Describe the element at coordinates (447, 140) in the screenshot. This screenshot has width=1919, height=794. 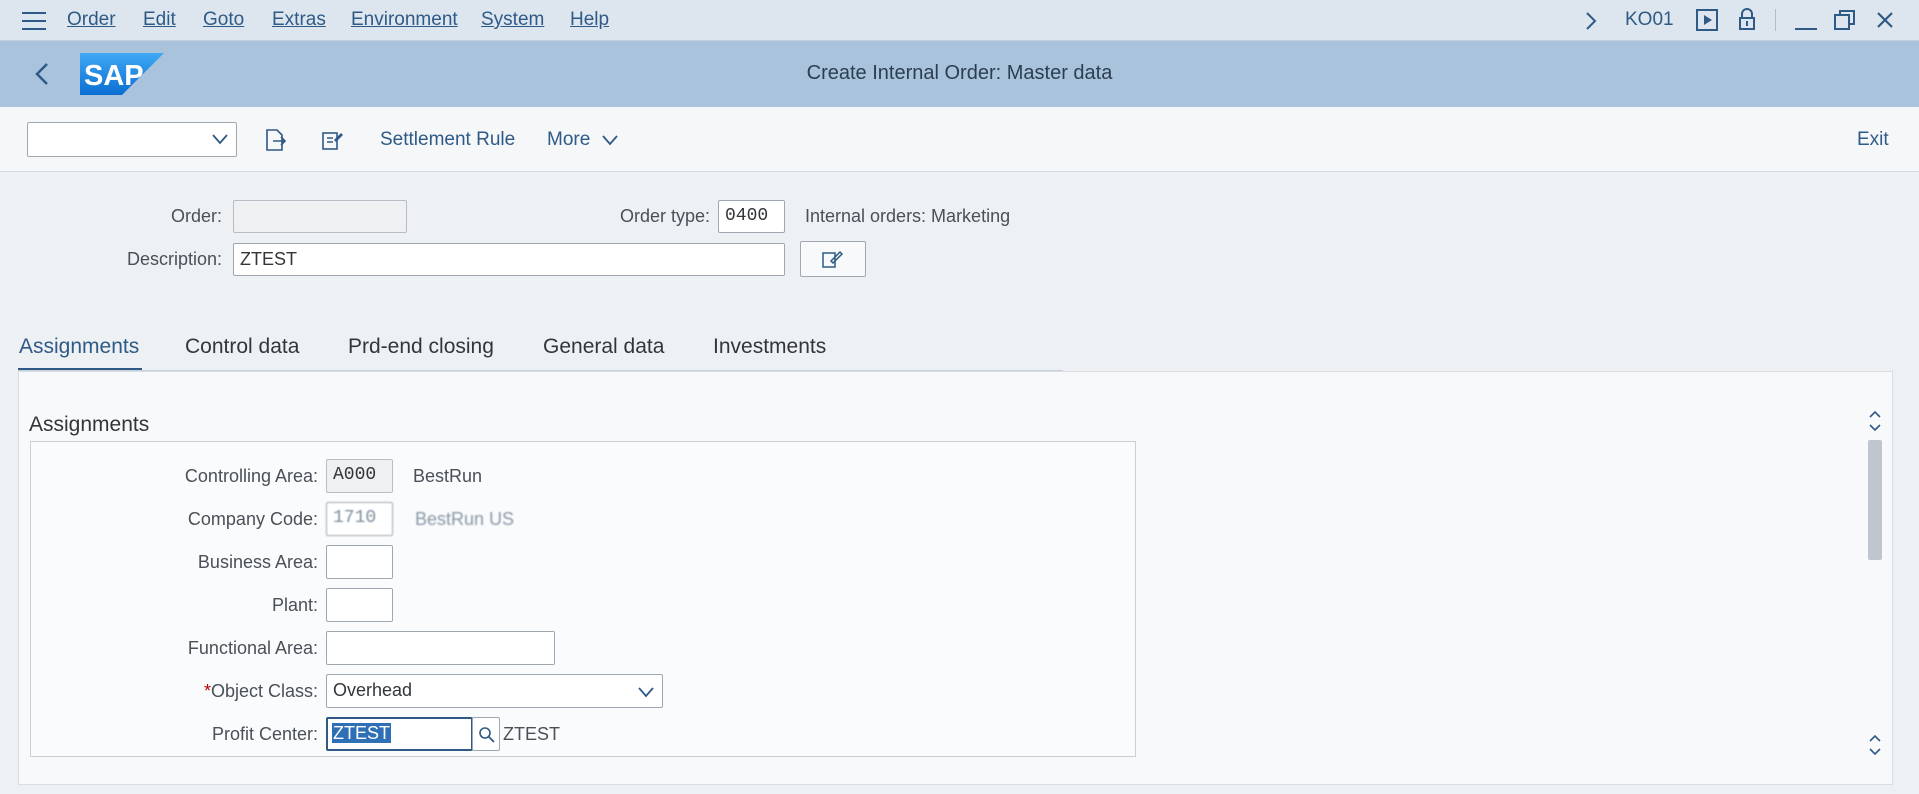
I see `settlement-rule-button: Settlement Rule` at that location.